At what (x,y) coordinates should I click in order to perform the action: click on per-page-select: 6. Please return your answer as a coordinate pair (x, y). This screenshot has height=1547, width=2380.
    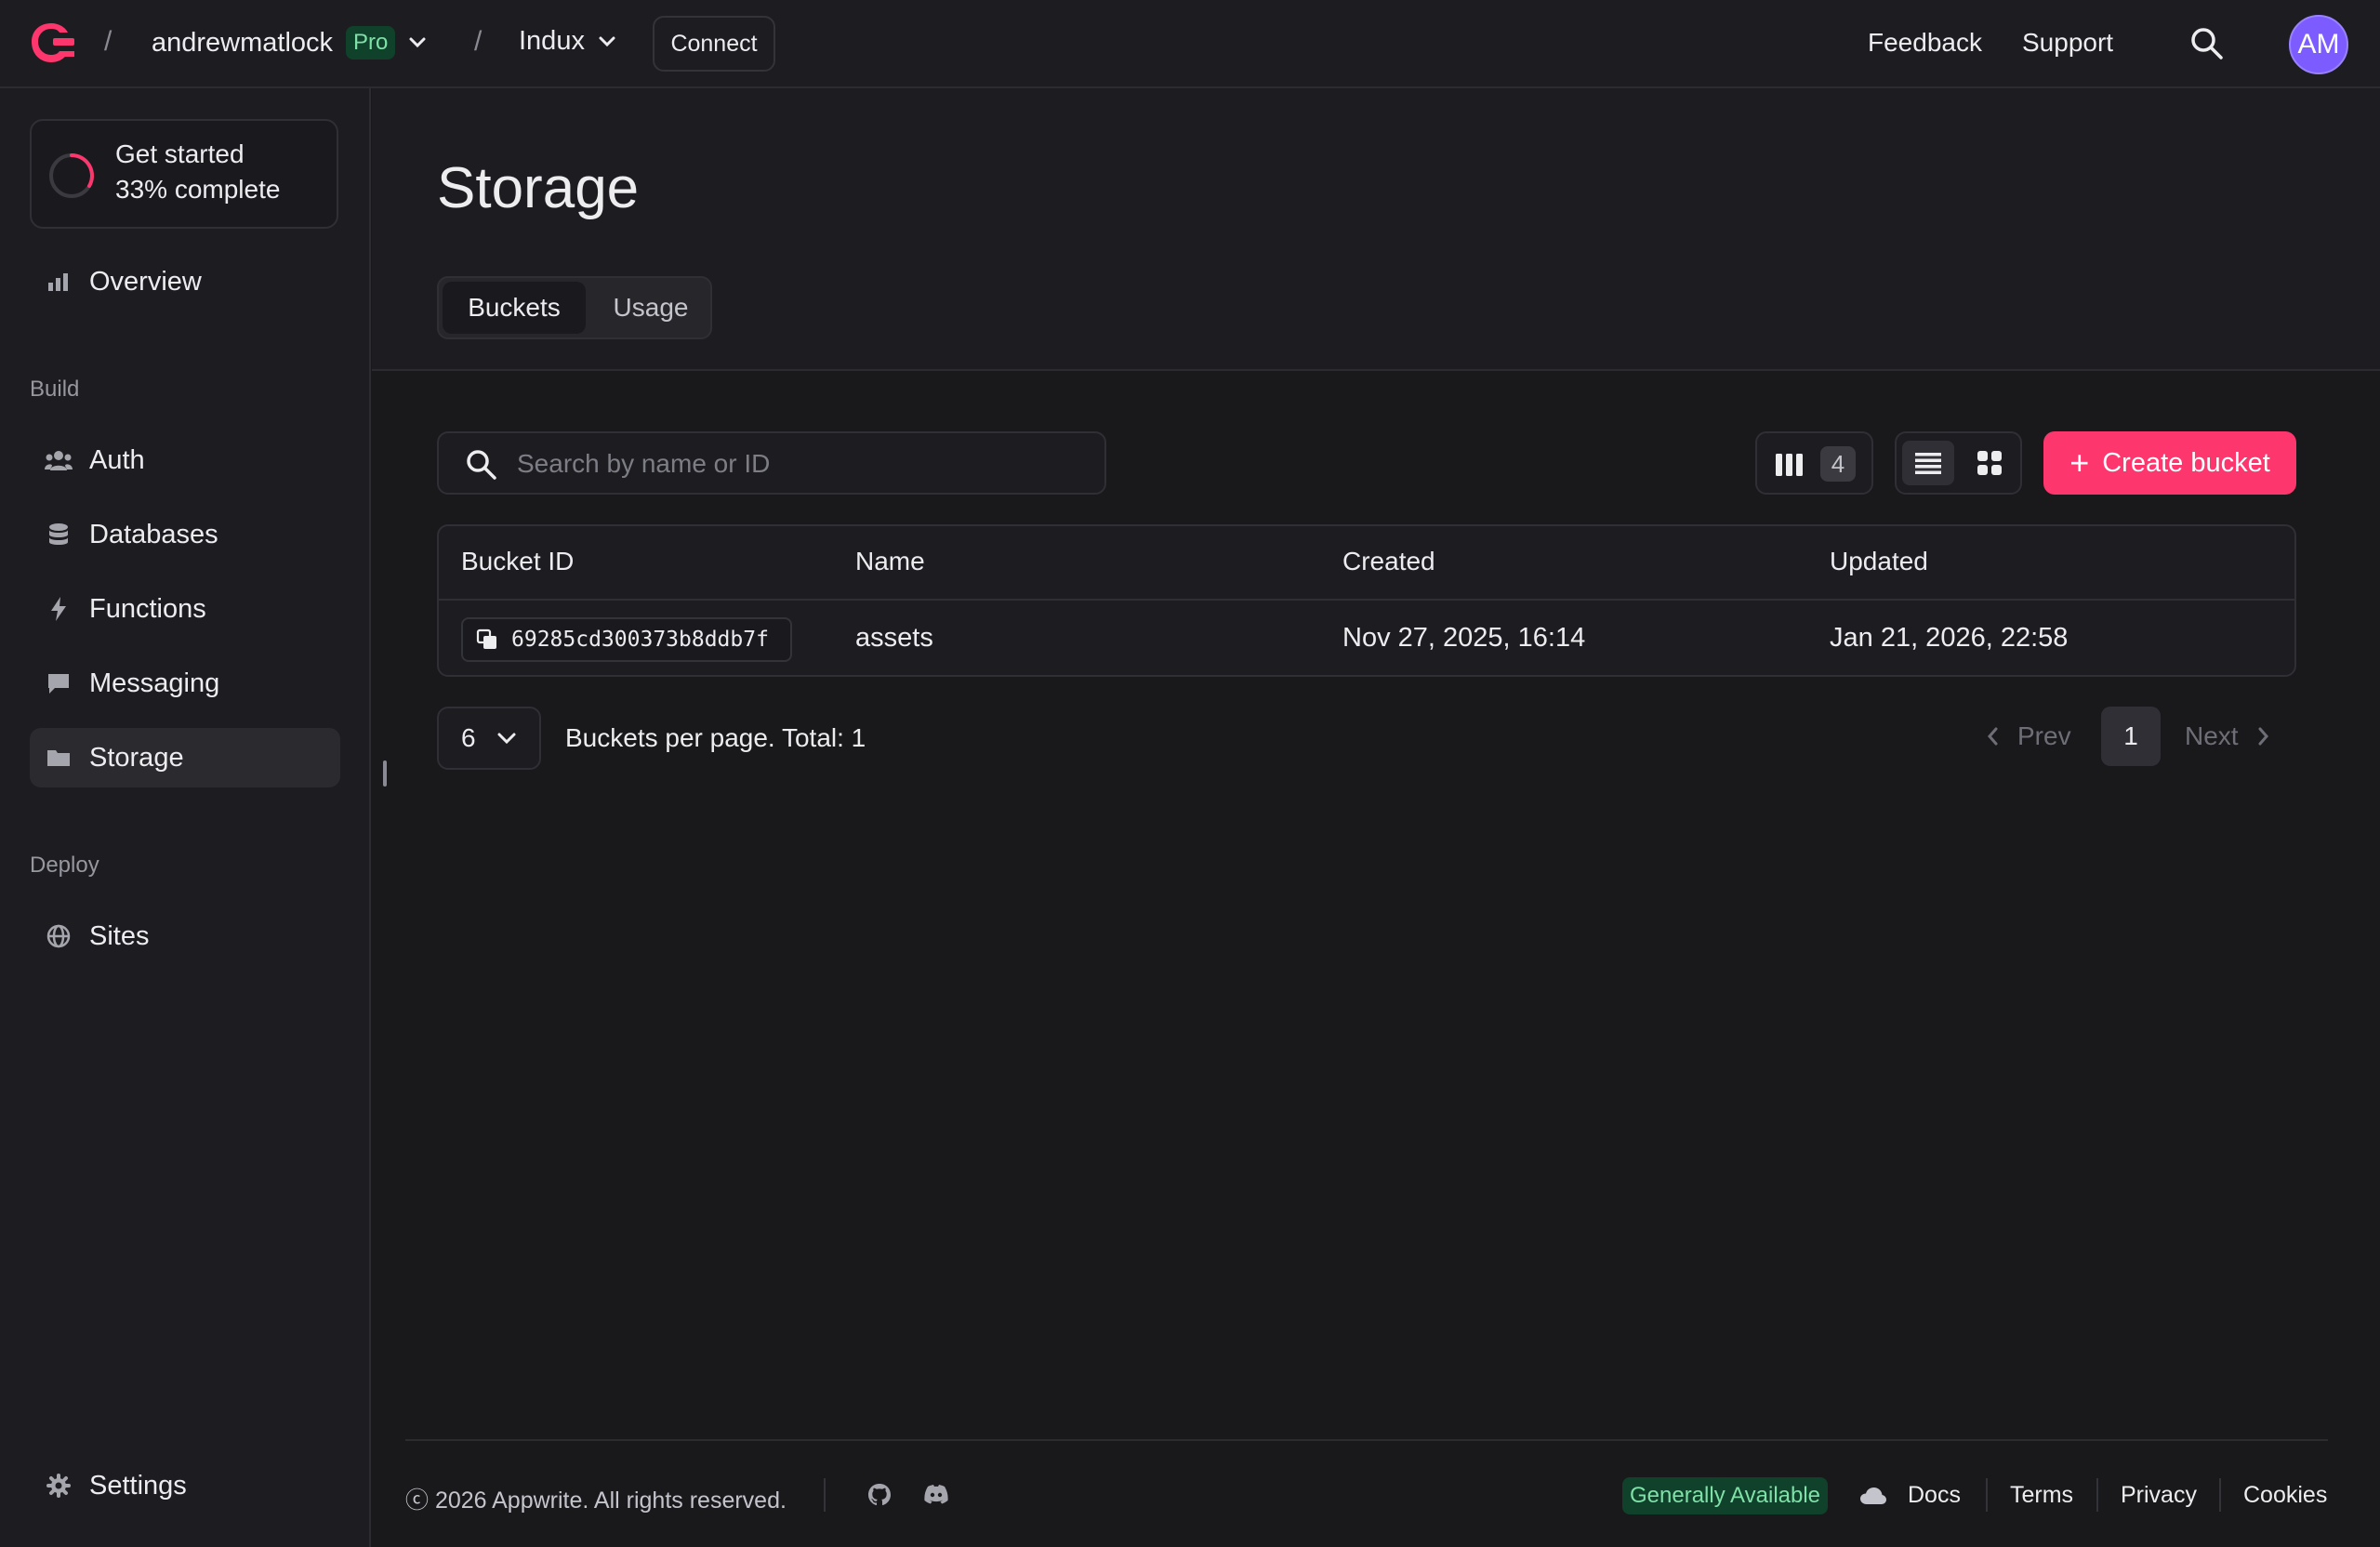
    Looking at the image, I should click on (489, 738).